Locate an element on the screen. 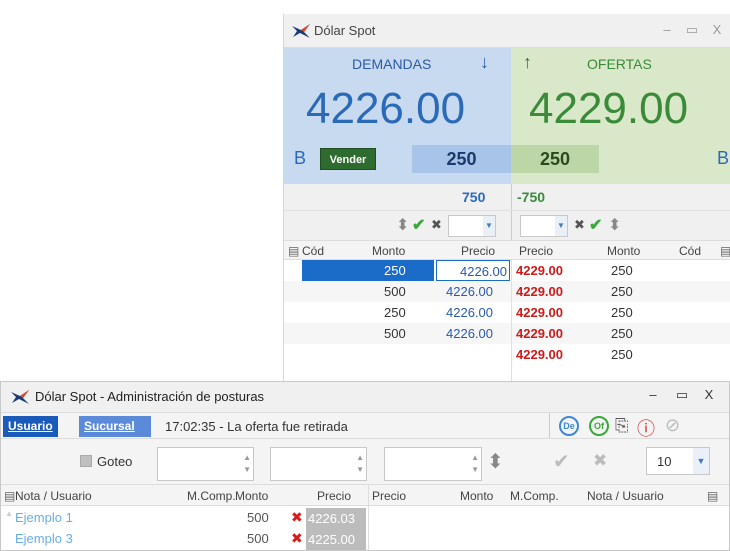  admin-window-title: Dólar Spot - Administración de posturas is located at coordinates (150, 396).